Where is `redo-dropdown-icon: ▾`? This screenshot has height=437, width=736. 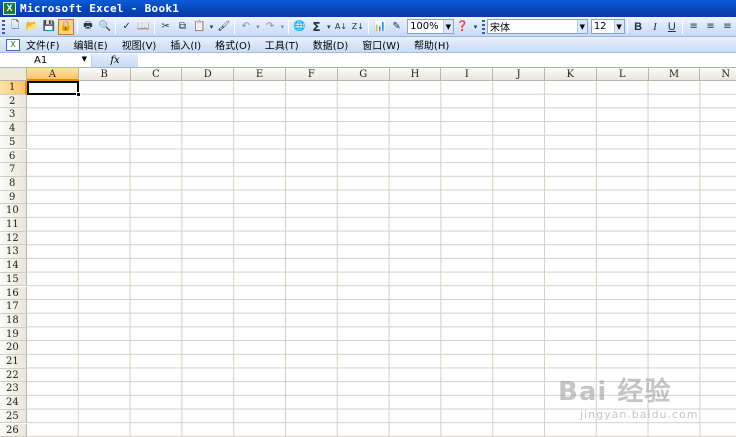 redo-dropdown-icon: ▾ is located at coordinates (283, 27).